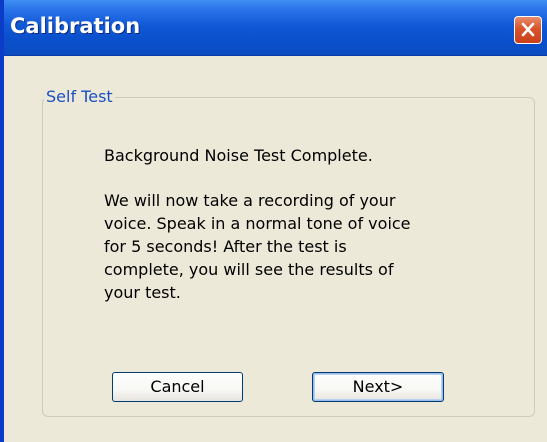  What do you see at coordinates (225, 246) in the screenshot?
I see `instruction-line-3: for 5 seconds! After the test is` at bounding box center [225, 246].